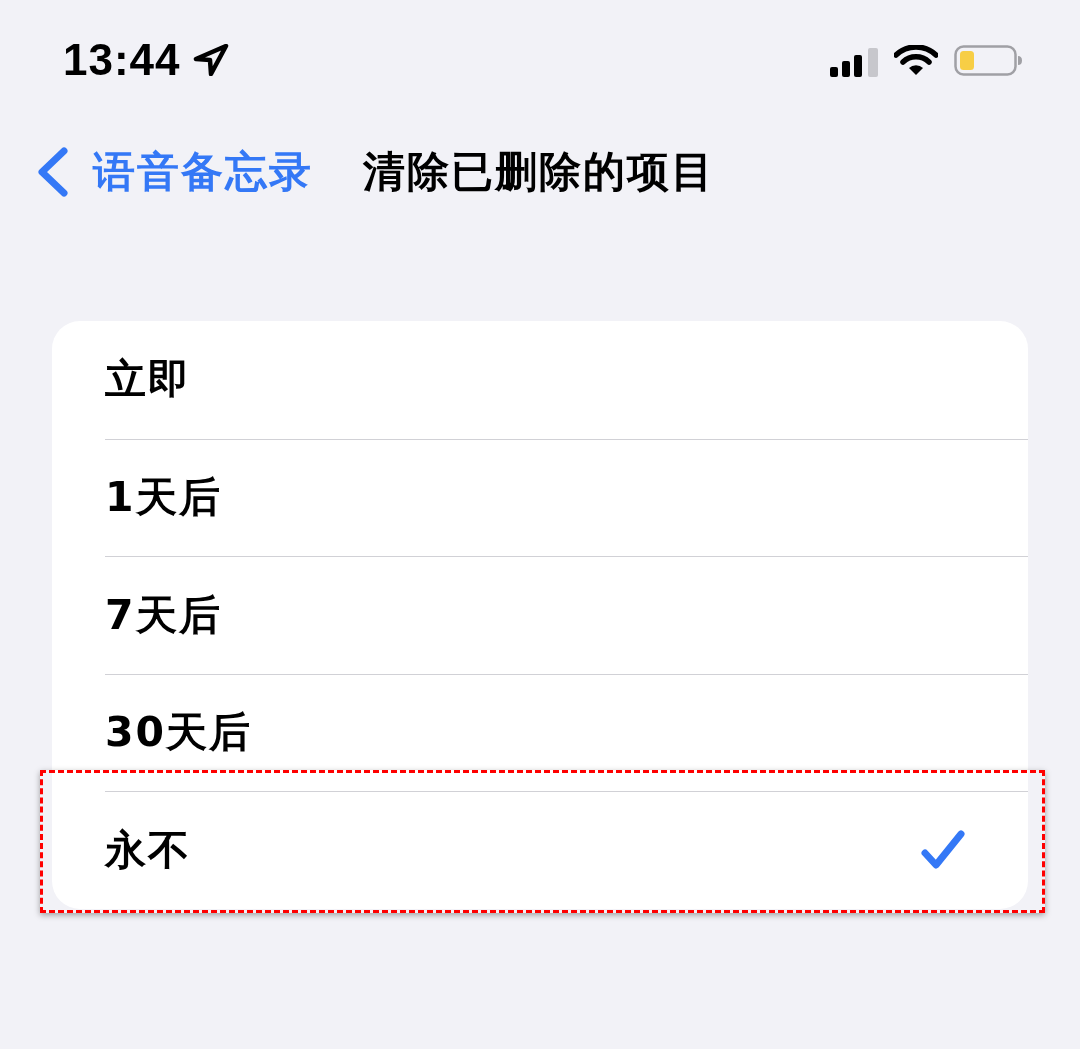  I want to click on option-row: 永不, so click(566, 850).